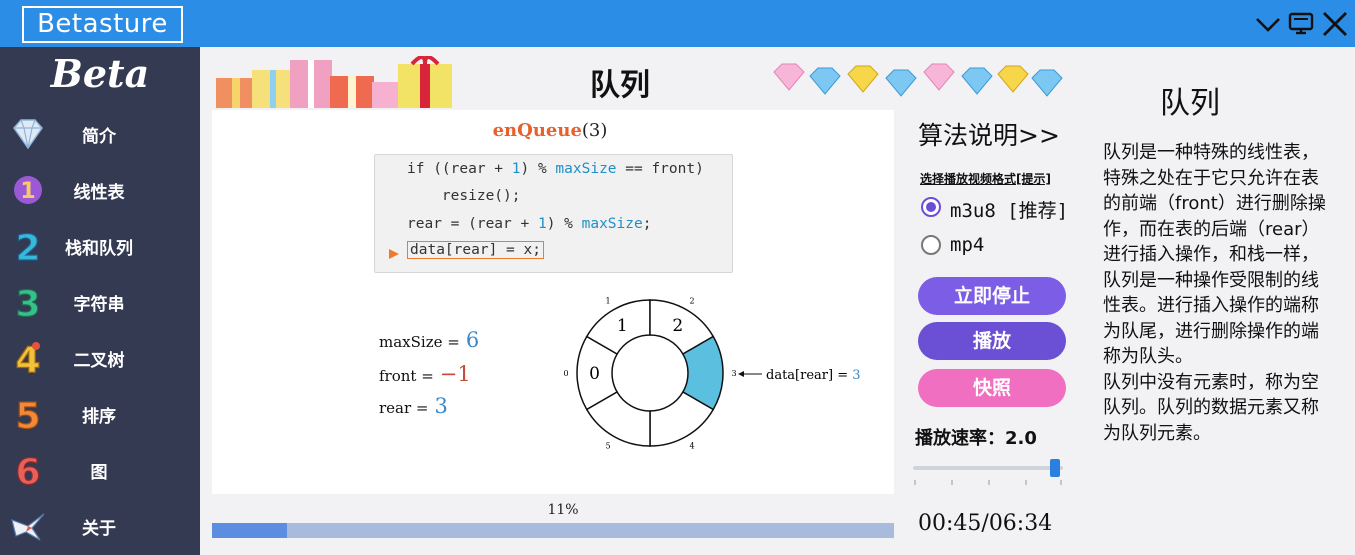 The height and width of the screenshot is (555, 1355). What do you see at coordinates (856, 375) in the screenshot?
I see `rear-pointer-value: 3` at bounding box center [856, 375].